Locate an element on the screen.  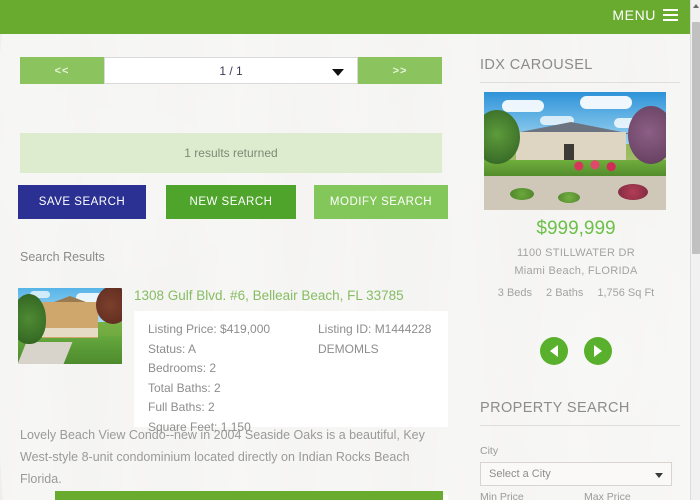
max-price-group: Max Price is located at coordinates (630, 495).